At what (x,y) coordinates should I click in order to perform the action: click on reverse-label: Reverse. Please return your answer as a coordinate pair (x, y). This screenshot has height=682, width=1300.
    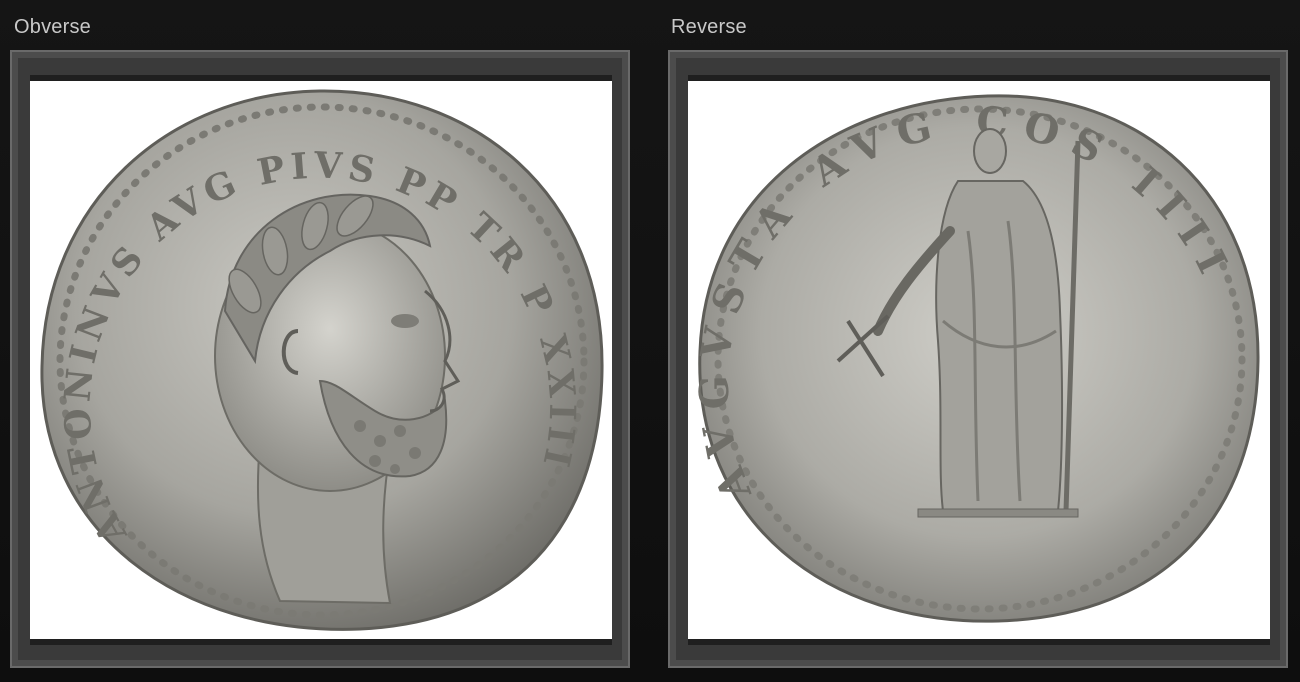
    Looking at the image, I should click on (709, 27).